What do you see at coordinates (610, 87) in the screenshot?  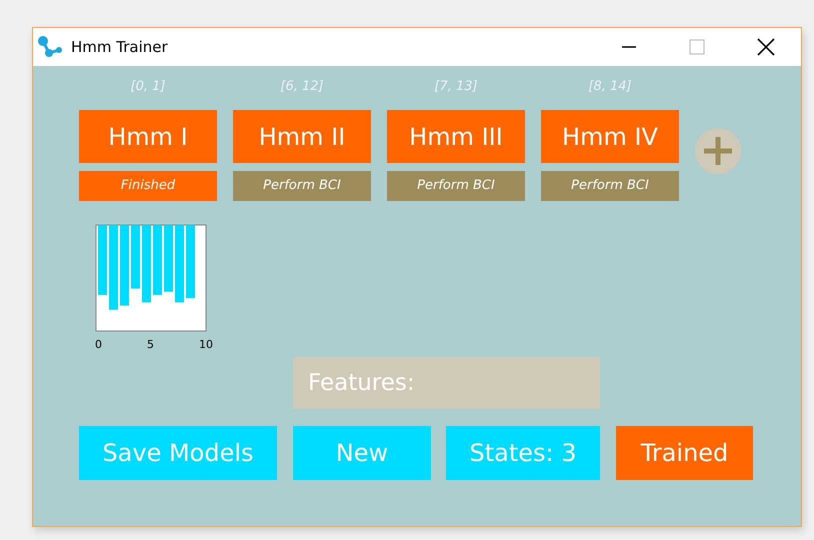 I see `range-label: [8, 14]` at bounding box center [610, 87].